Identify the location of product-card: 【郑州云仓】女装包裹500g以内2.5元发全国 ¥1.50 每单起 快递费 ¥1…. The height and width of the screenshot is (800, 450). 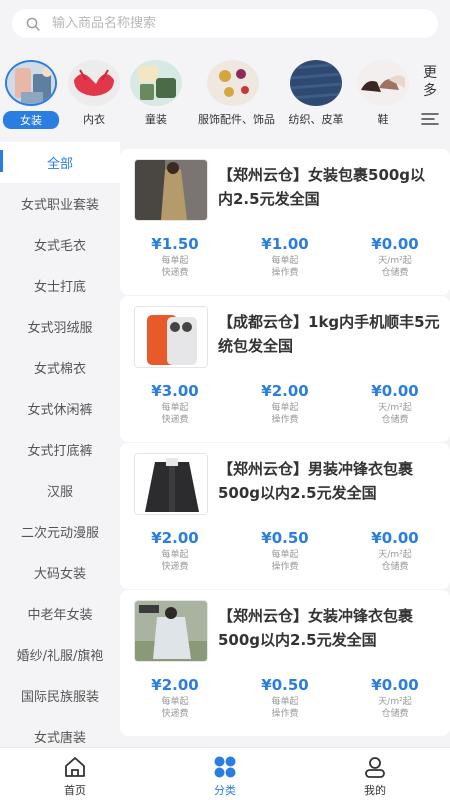
(285, 222).